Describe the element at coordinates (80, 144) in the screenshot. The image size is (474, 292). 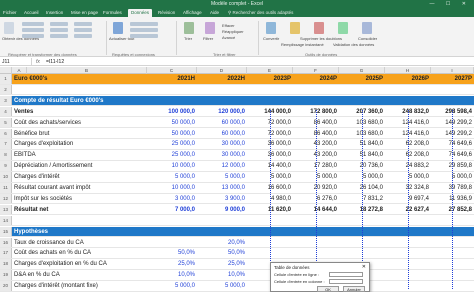
I see `row-label: Charges d'exploitation` at that location.